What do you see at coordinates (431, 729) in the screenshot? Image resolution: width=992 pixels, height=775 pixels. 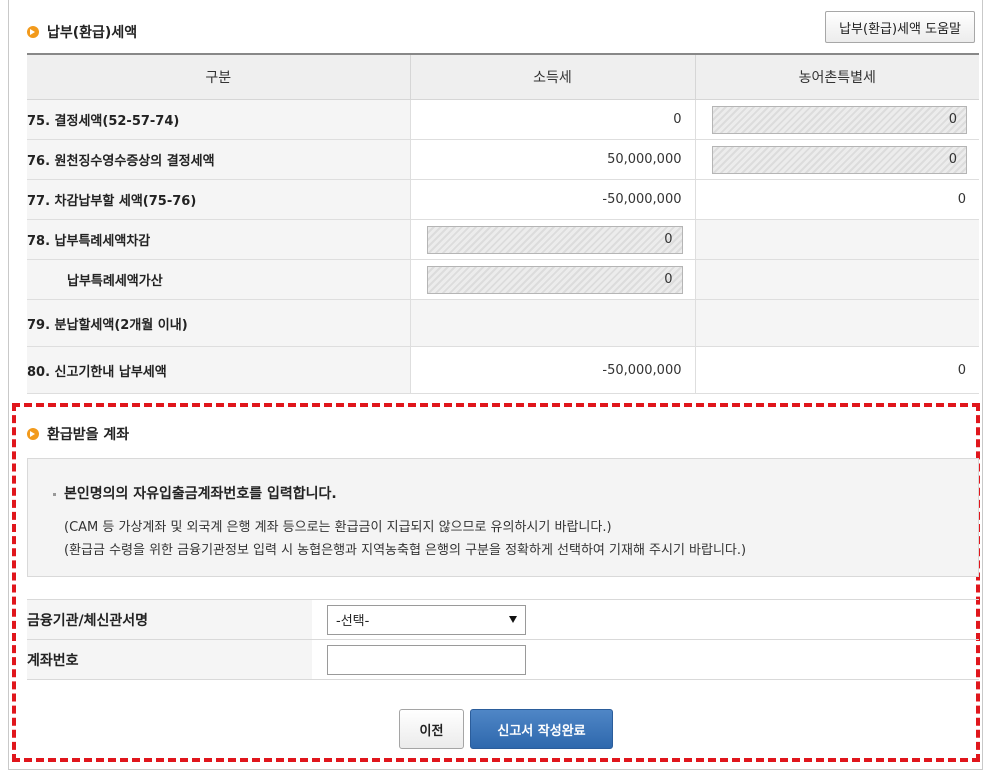 I see `prev-button: 이전` at bounding box center [431, 729].